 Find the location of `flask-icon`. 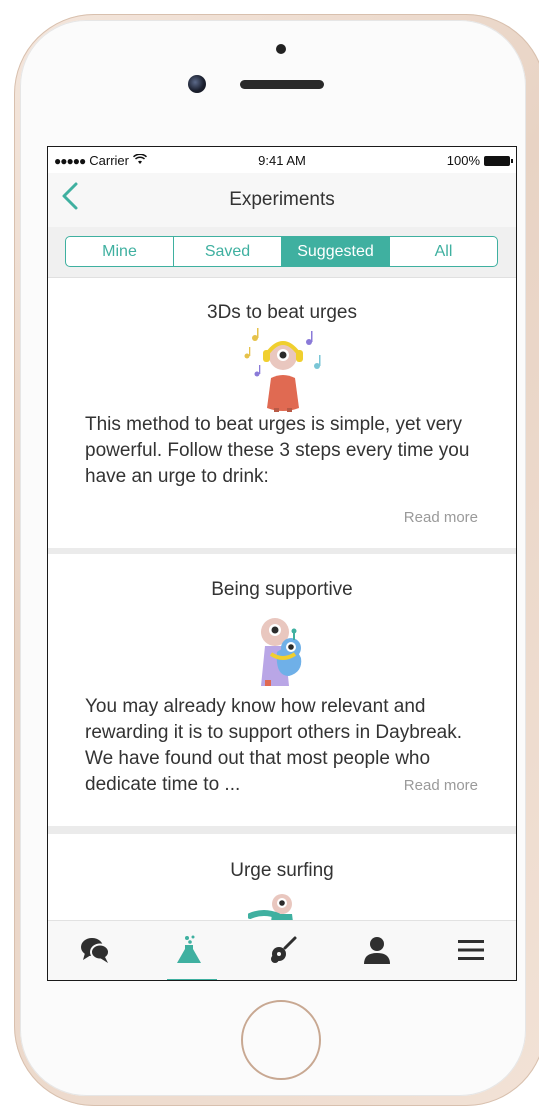

flask-icon is located at coordinates (189, 952).